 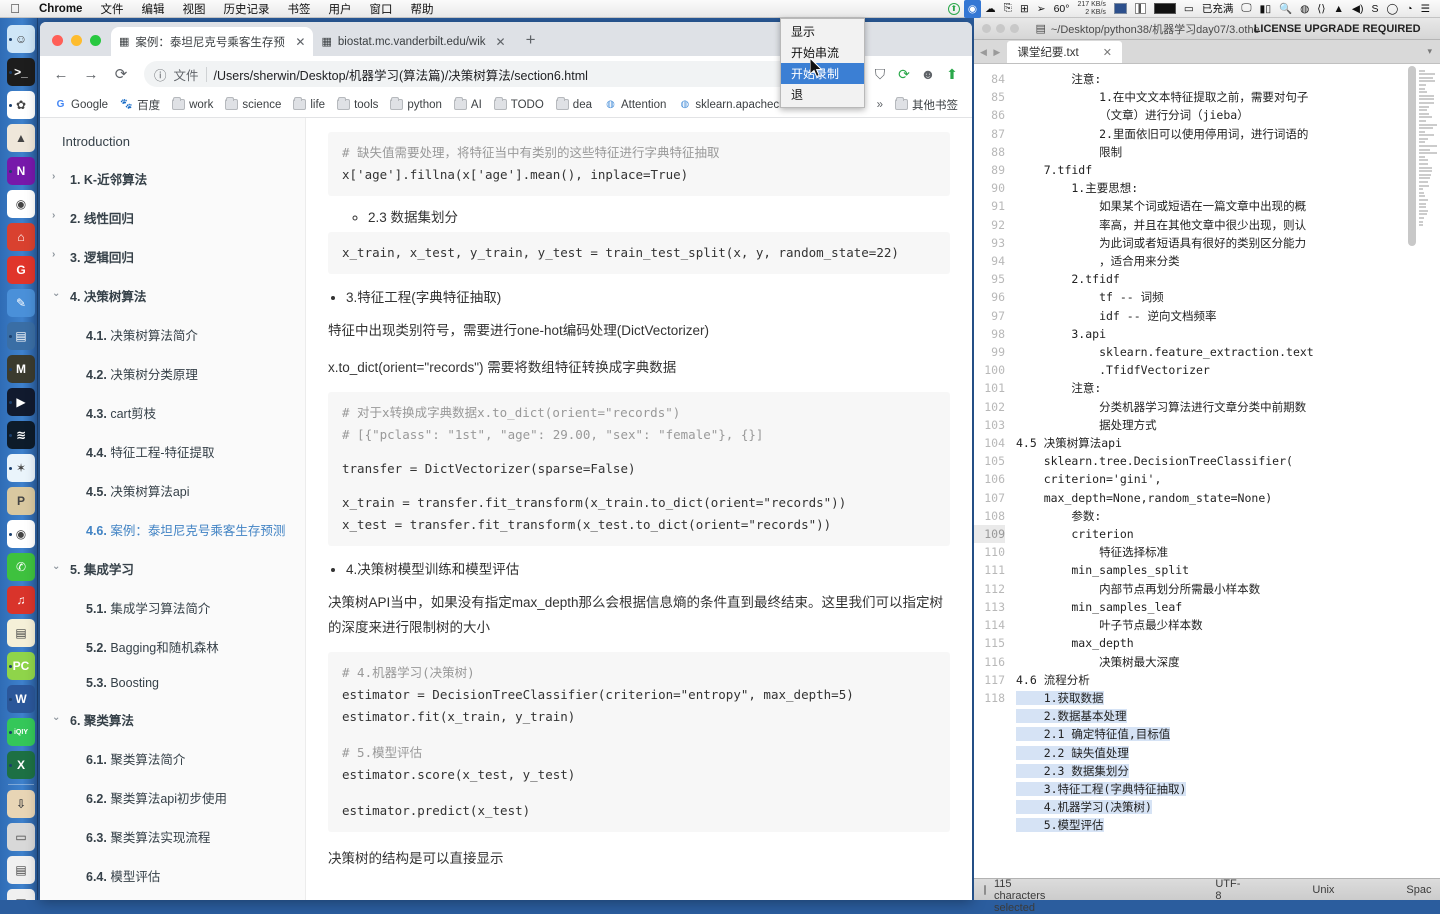 What do you see at coordinates (530, 43) in the screenshot?
I see `new-tab-button: +` at bounding box center [530, 43].